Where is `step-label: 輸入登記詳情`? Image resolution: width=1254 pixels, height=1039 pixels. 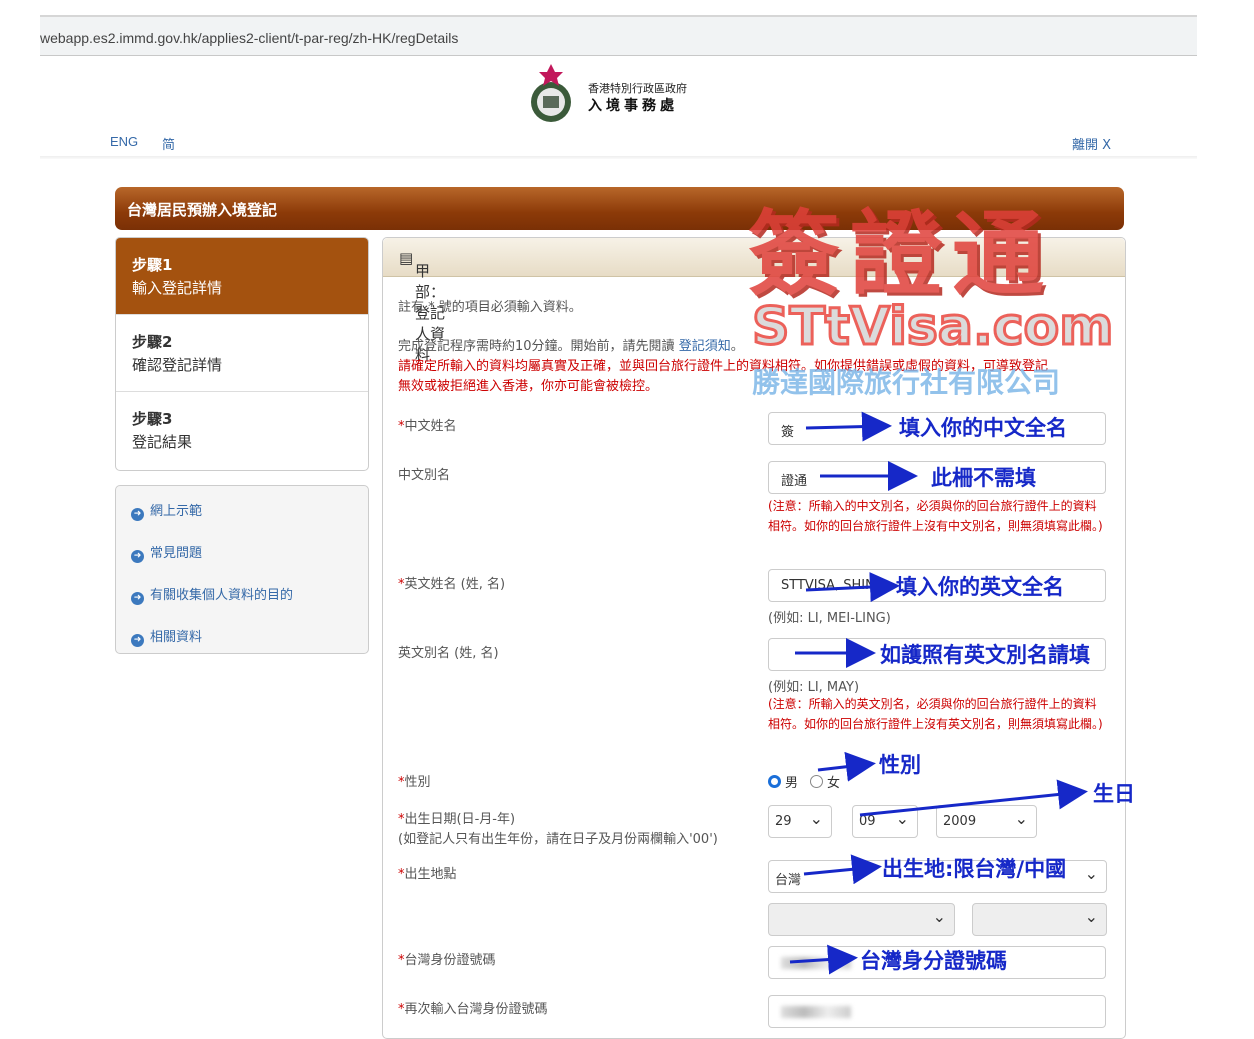 step-label: 輸入登記詳情 is located at coordinates (177, 288).